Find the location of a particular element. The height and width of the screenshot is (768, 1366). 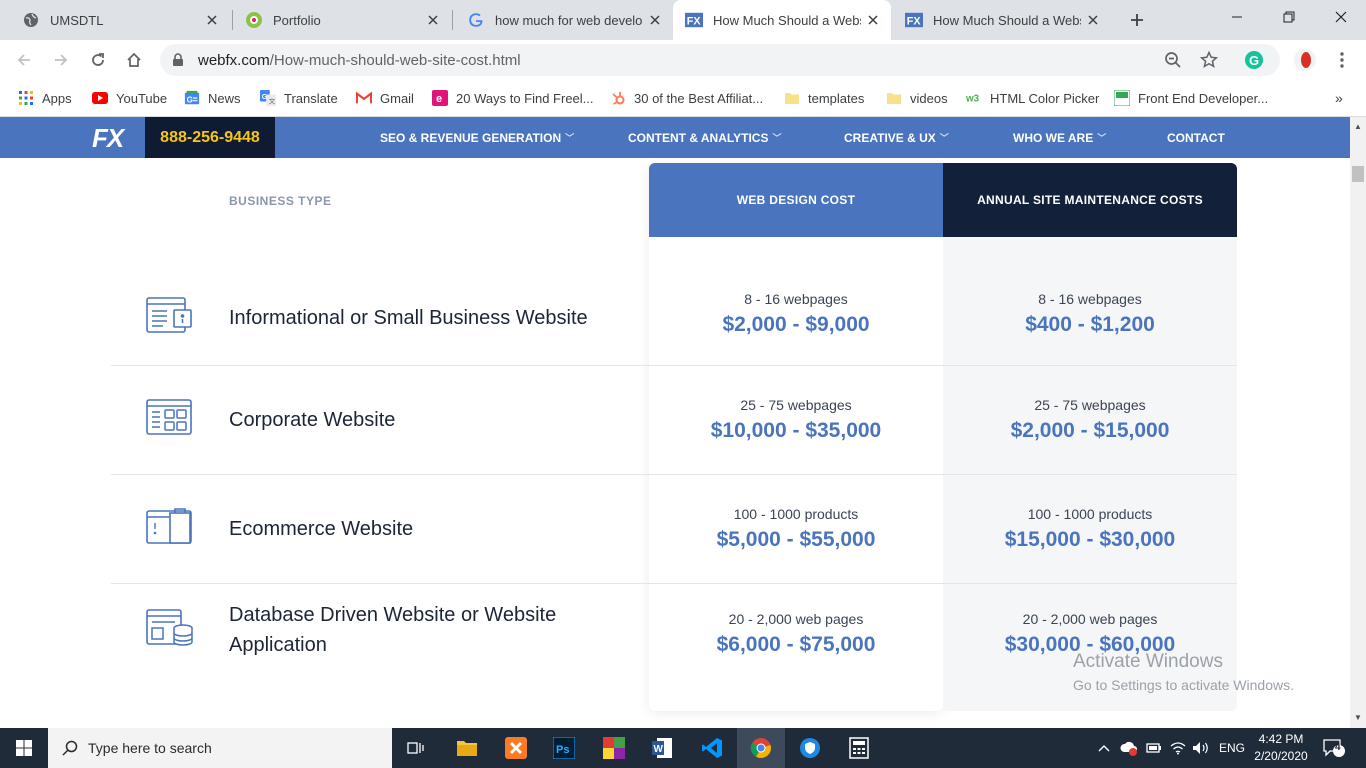

tray-volume is located at coordinates (1201, 748).